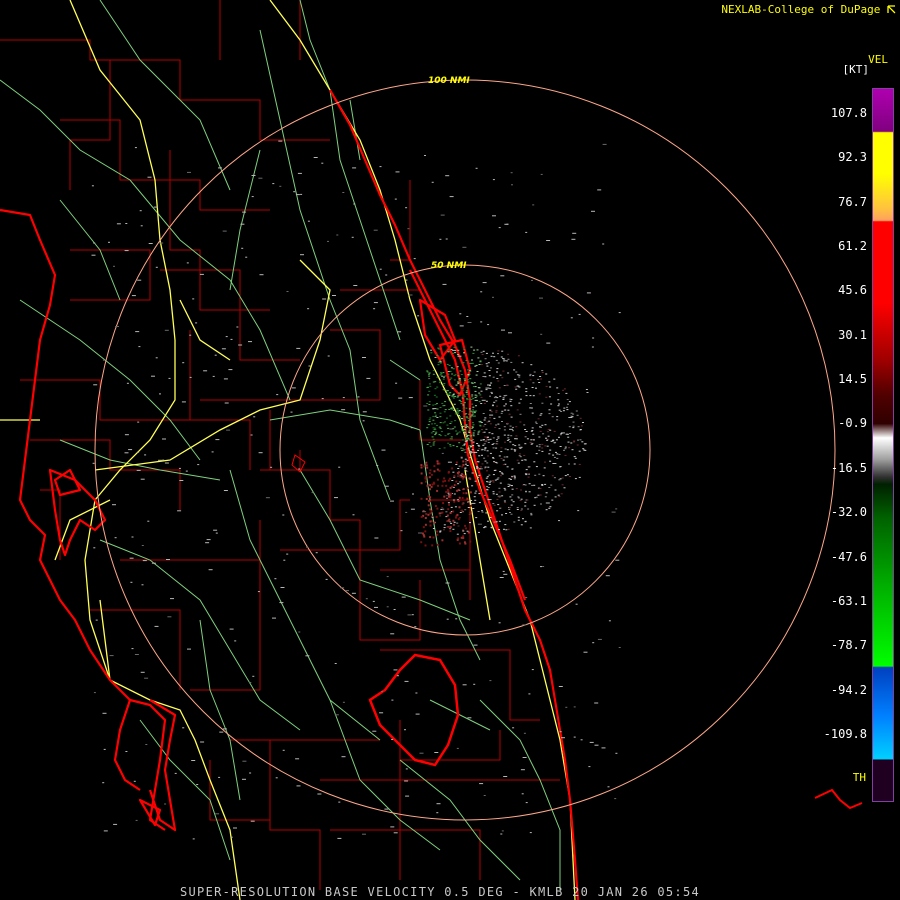 The width and height of the screenshot is (900, 900). Describe the element at coordinates (838, 799) in the screenshot. I see `th-squiggle` at that location.